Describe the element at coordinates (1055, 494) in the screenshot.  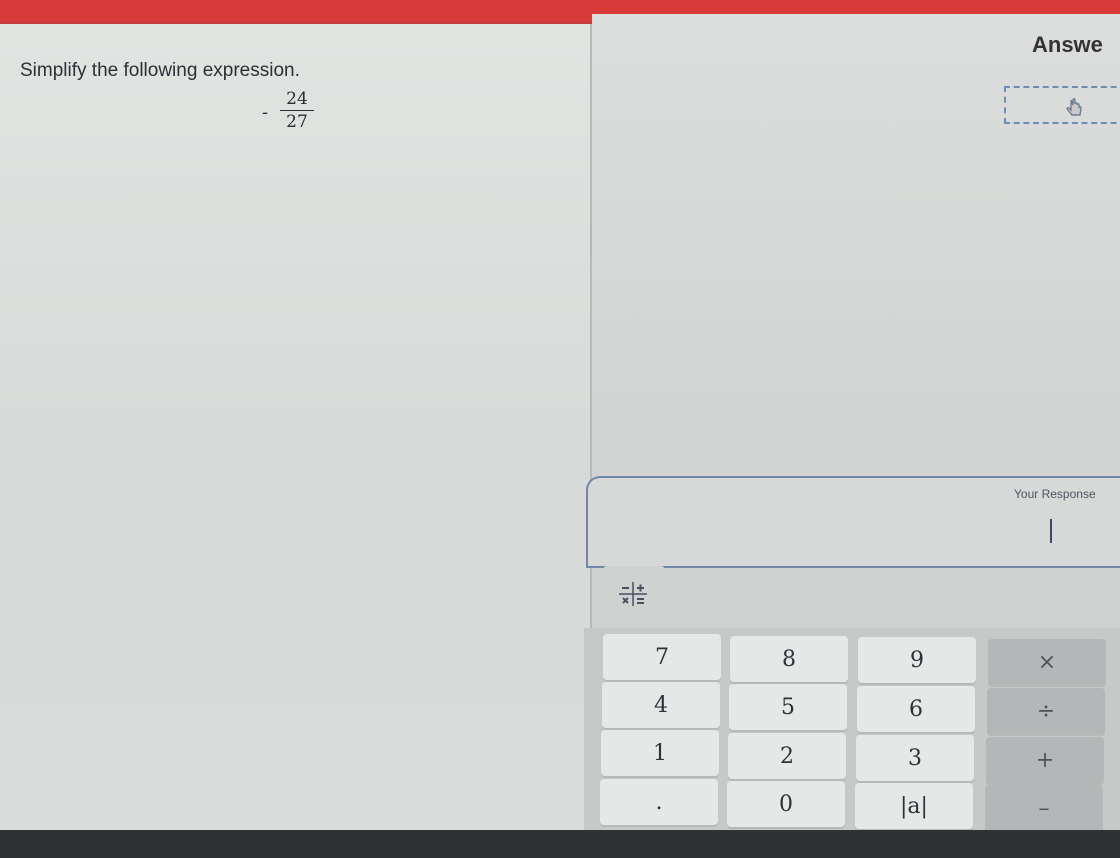
I see `response-label: Your Response` at that location.